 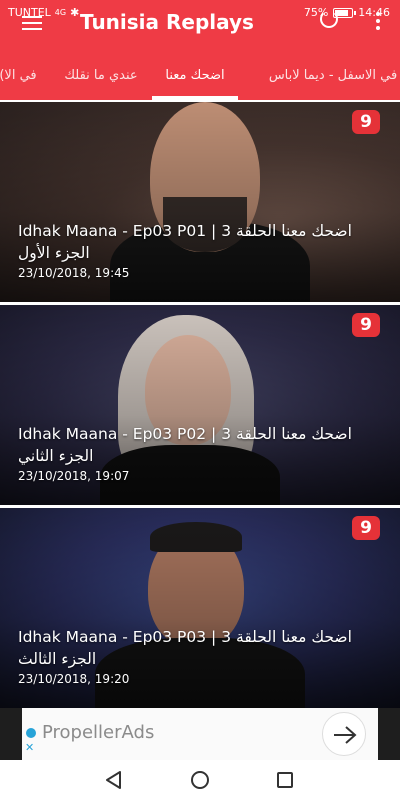 I want to click on page-title: Tunisia Replays, so click(x=167, y=22).